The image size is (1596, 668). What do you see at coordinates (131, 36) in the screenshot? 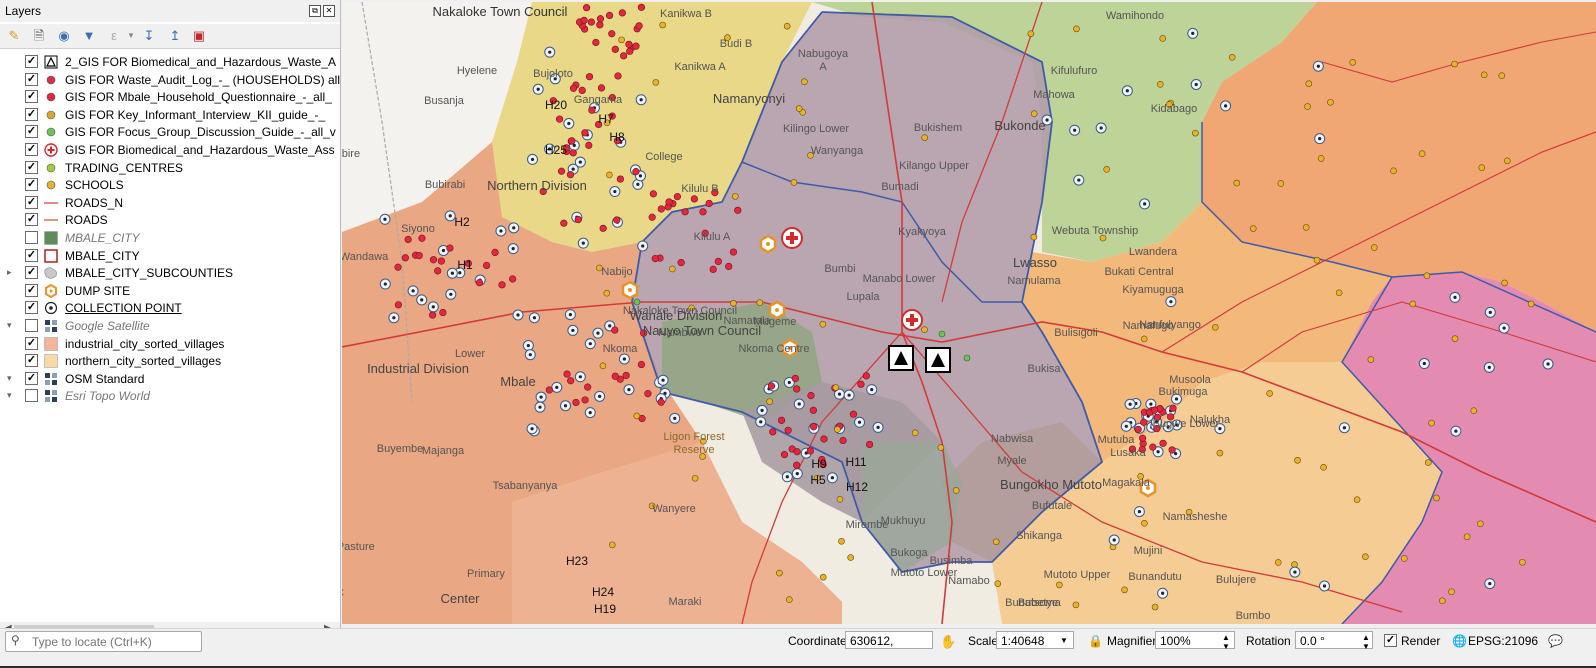
I see `chevron-down-icon: ▼` at bounding box center [131, 36].